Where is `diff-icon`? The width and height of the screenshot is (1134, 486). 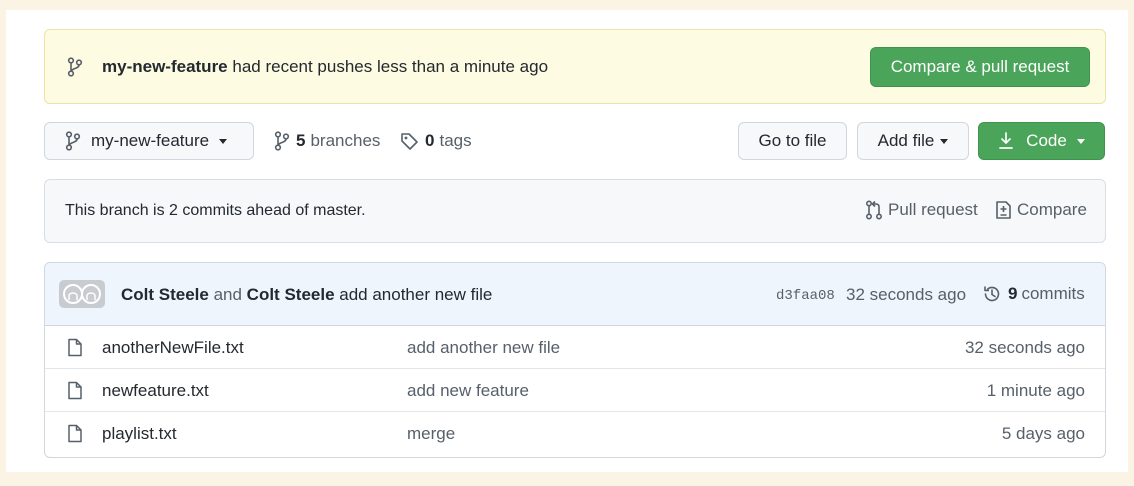
diff-icon is located at coordinates (1003, 210).